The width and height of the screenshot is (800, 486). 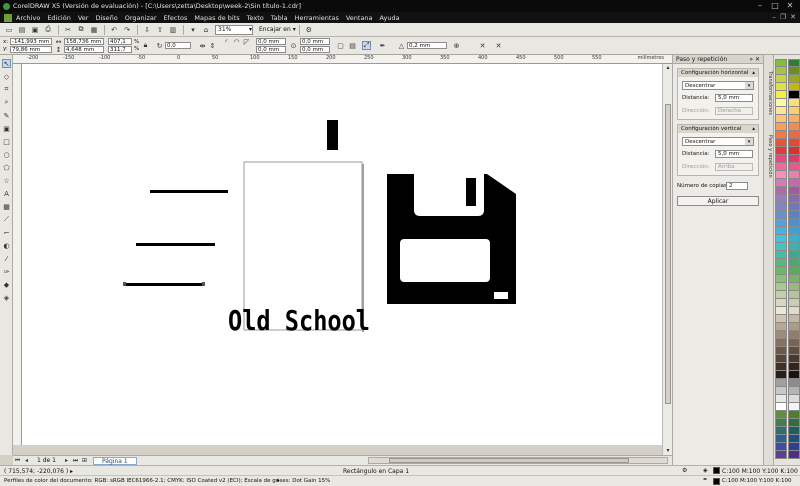 What do you see at coordinates (83, 18) in the screenshot?
I see `menu-ver: Ver` at bounding box center [83, 18].